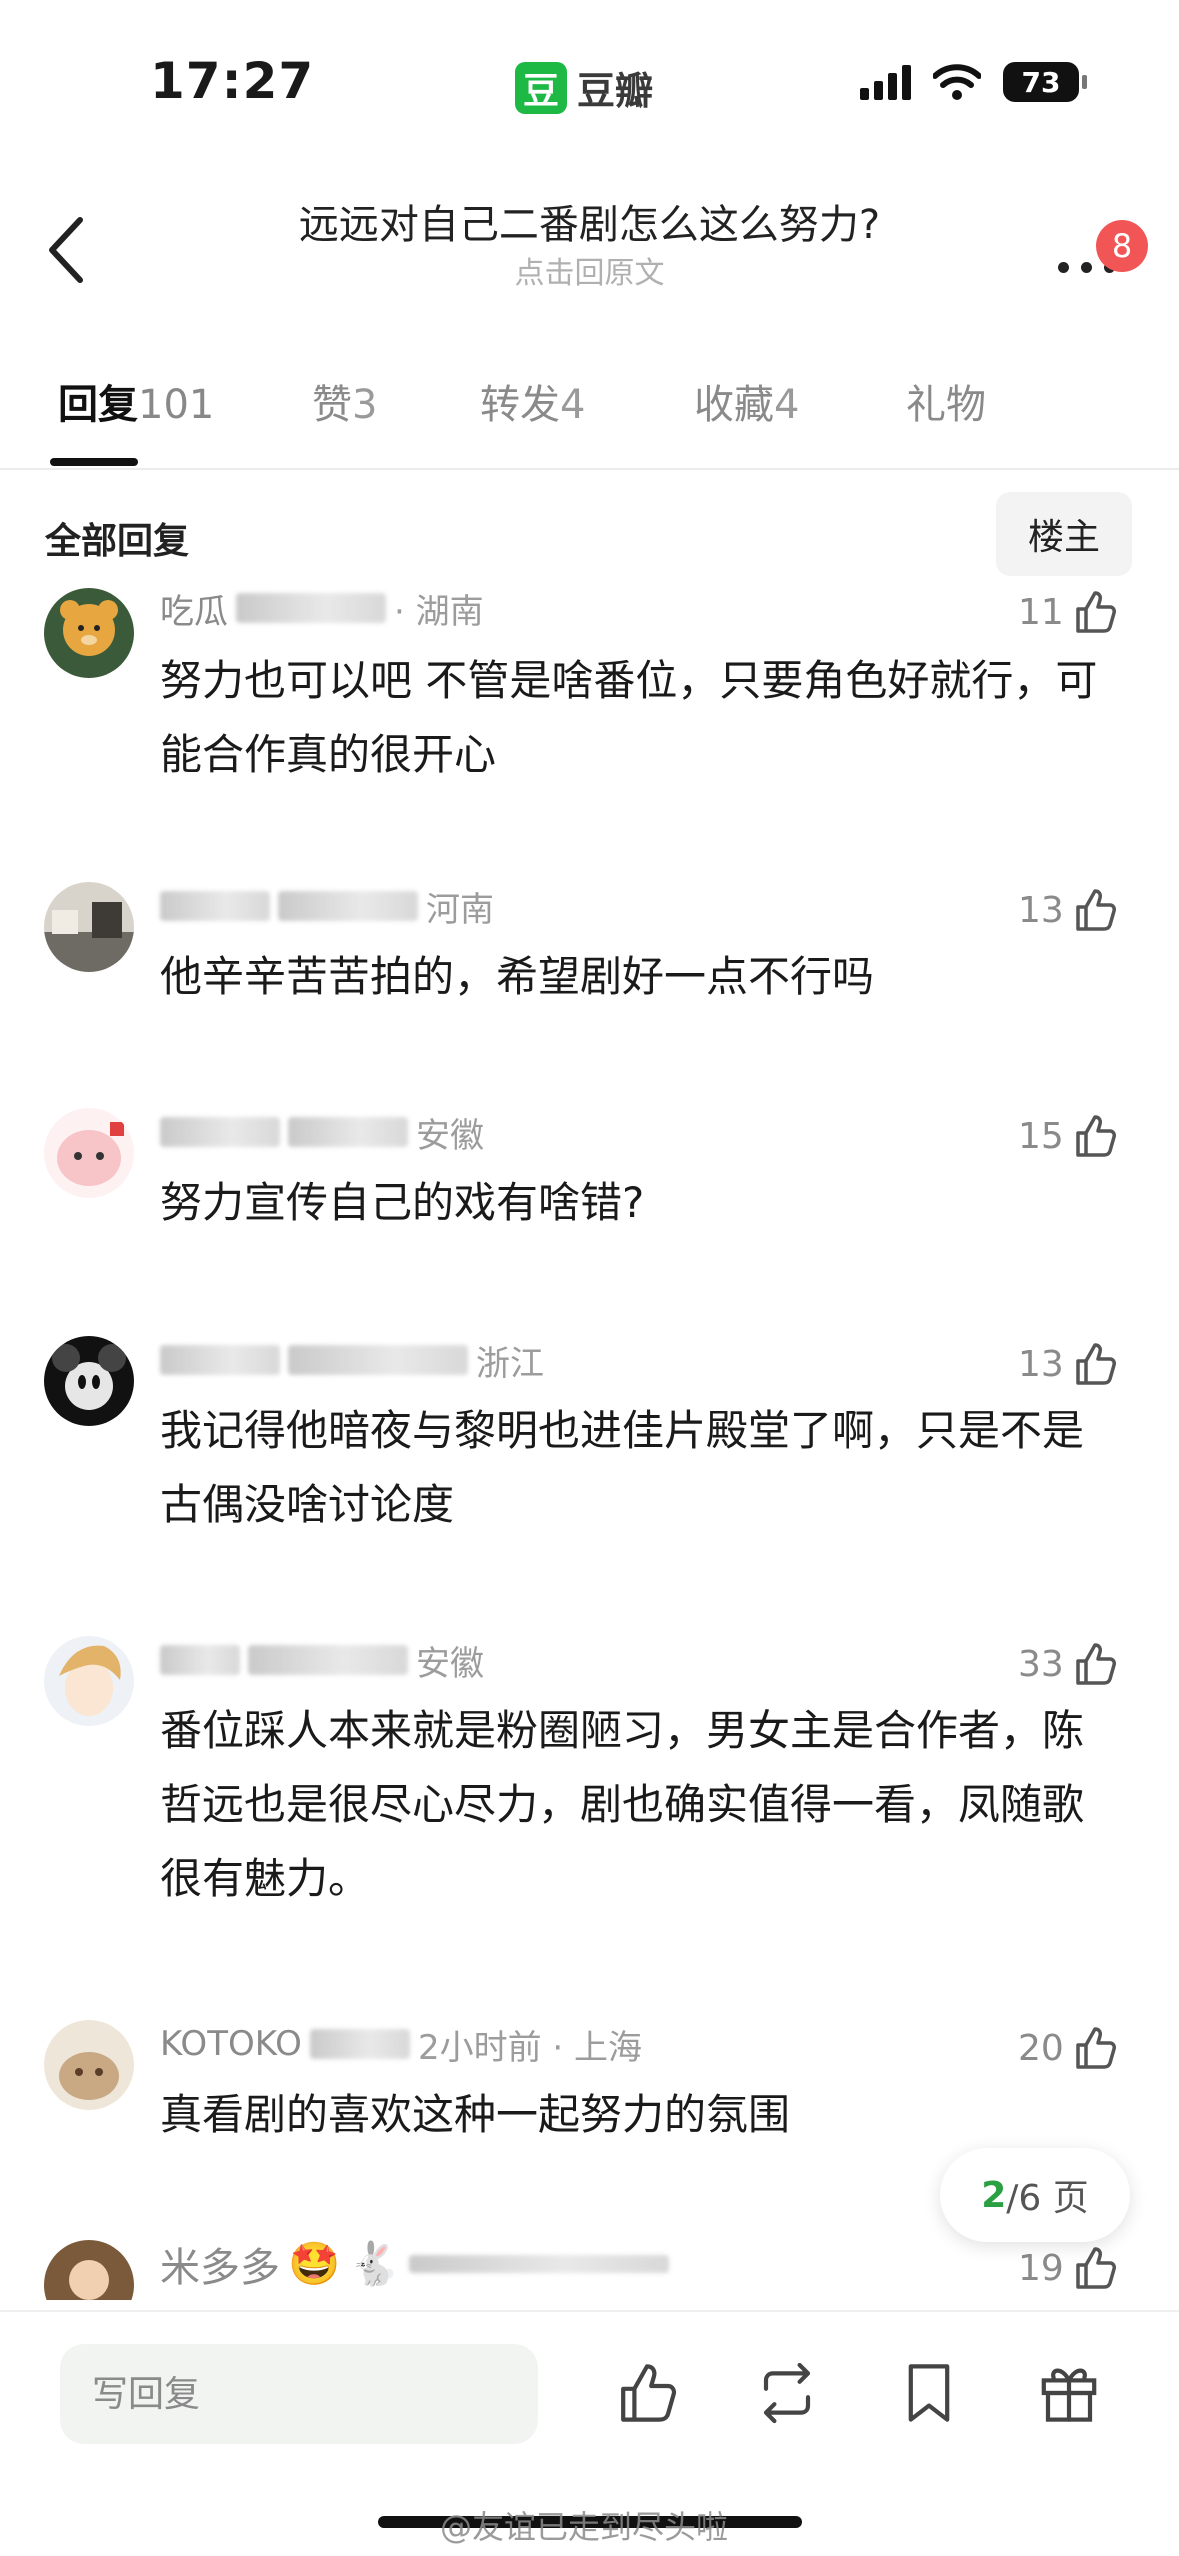 The width and height of the screenshot is (1179, 2556). Describe the element at coordinates (1041, 1136) in the screenshot. I see `like-count: 15` at that location.